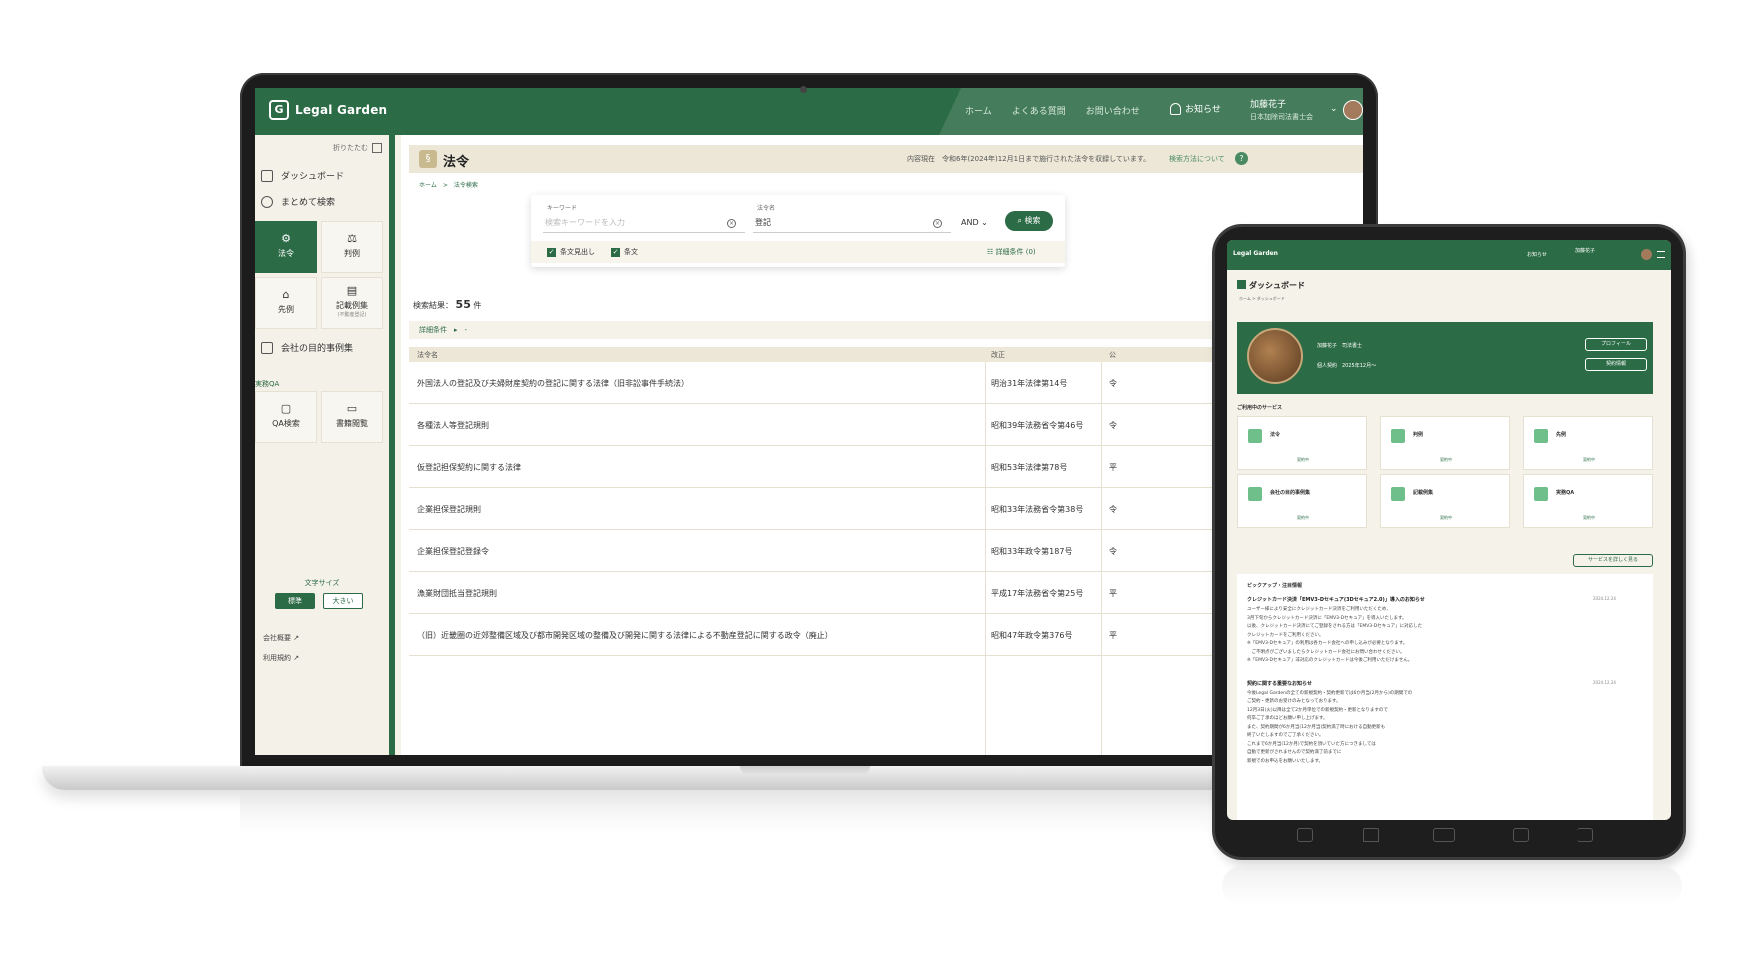 This screenshot has width=1743, height=970. Describe the element at coordinates (1241, 158) in the screenshot. I see `question-icon: ?` at that location.